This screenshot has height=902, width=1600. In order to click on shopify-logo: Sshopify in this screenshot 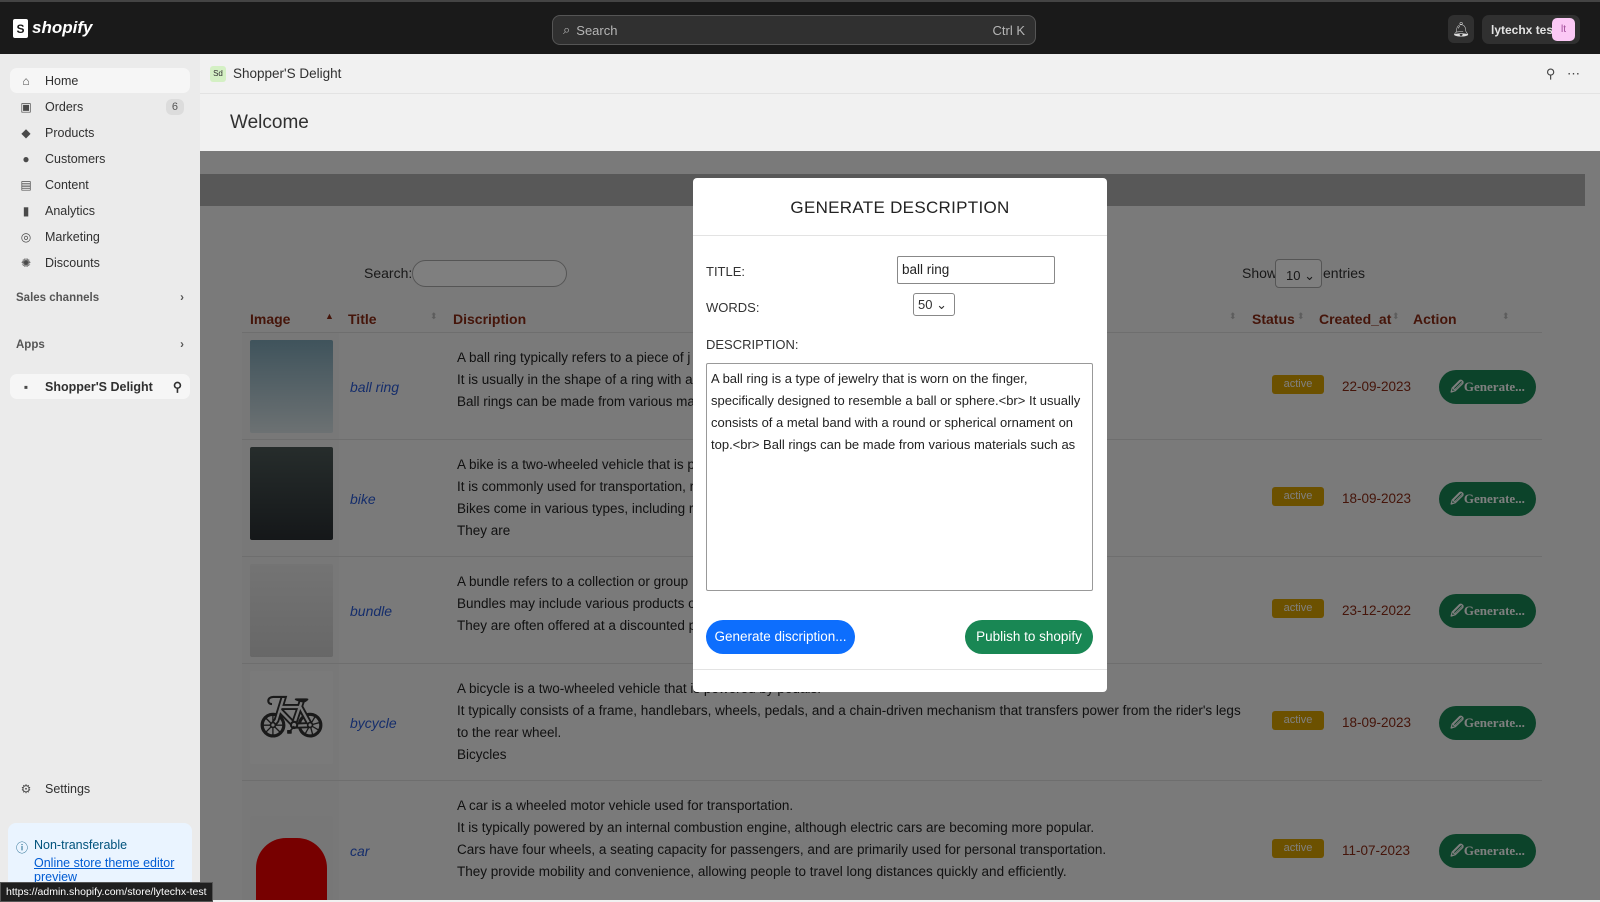, I will do `click(52, 28)`.